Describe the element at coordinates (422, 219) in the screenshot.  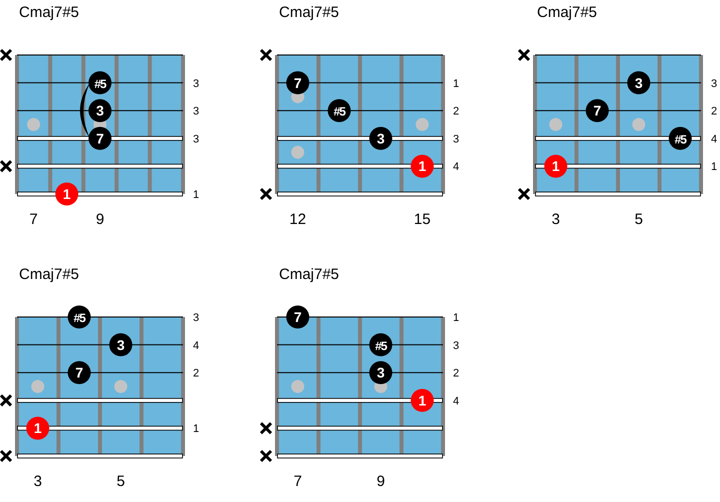
I see `fret-number: 15` at that location.